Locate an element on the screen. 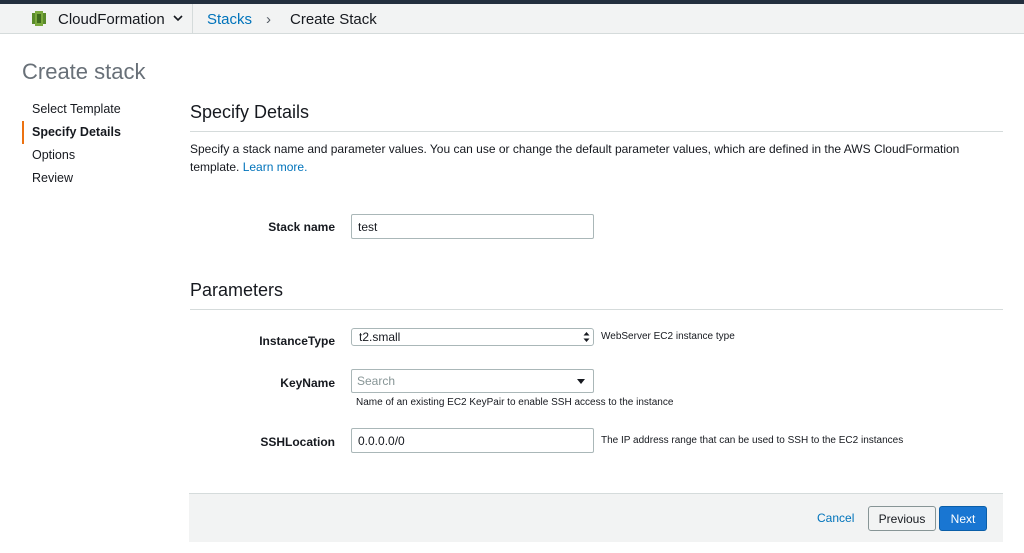  step-specify-details: Specify Details is located at coordinates (97, 132).